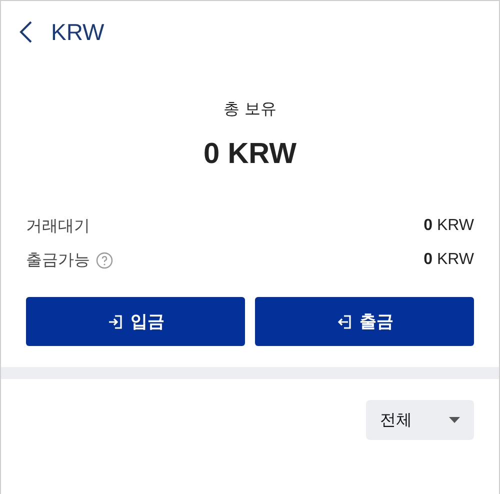  Describe the element at coordinates (58, 226) in the screenshot. I see `balance-label: 거래대기` at that location.